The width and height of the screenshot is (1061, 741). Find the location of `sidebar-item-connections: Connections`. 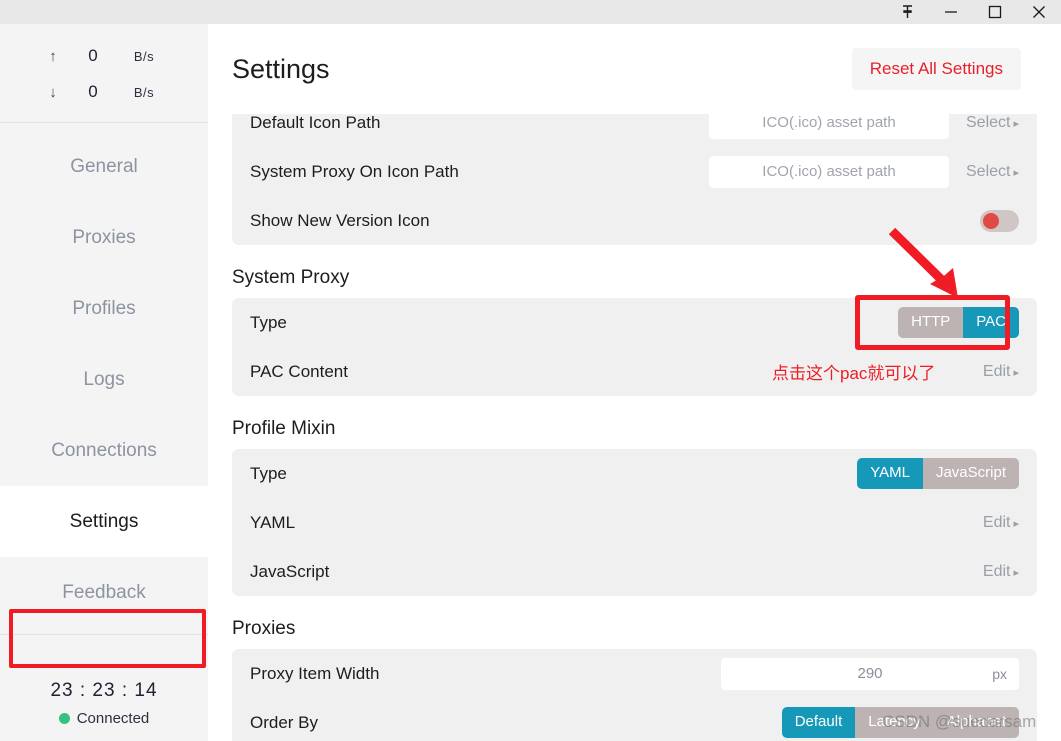

sidebar-item-connections: Connections is located at coordinates (104, 450).